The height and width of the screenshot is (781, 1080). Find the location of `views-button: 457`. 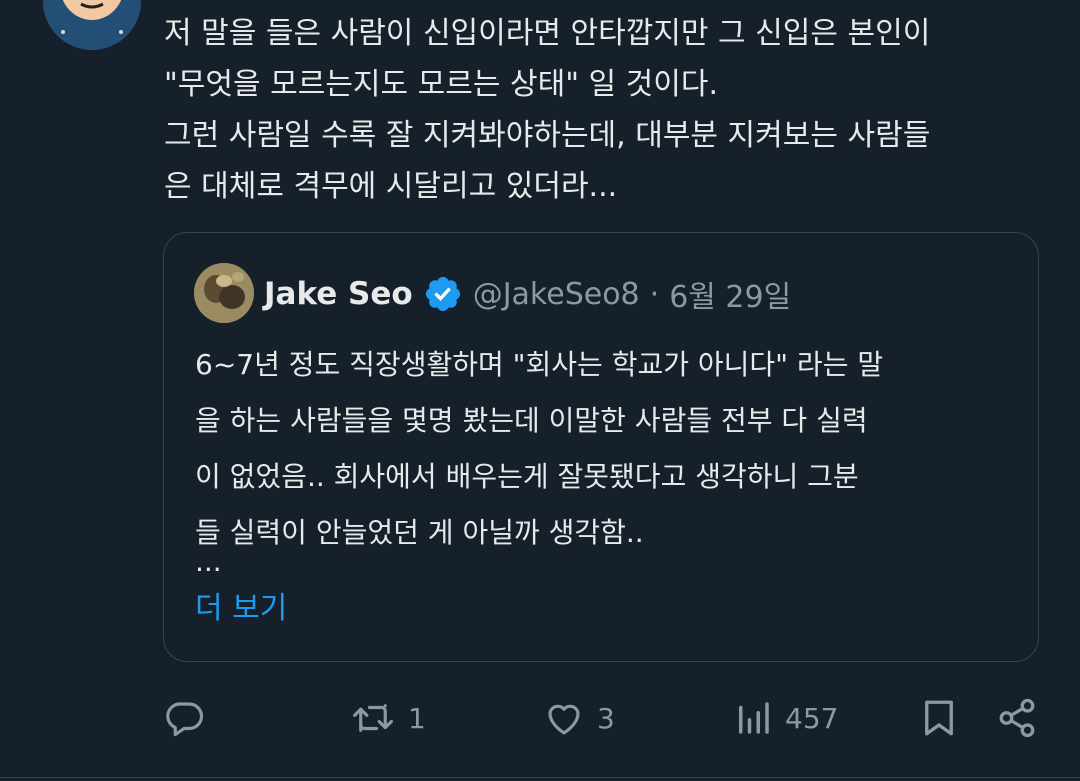

views-button: 457 is located at coordinates (785, 718).